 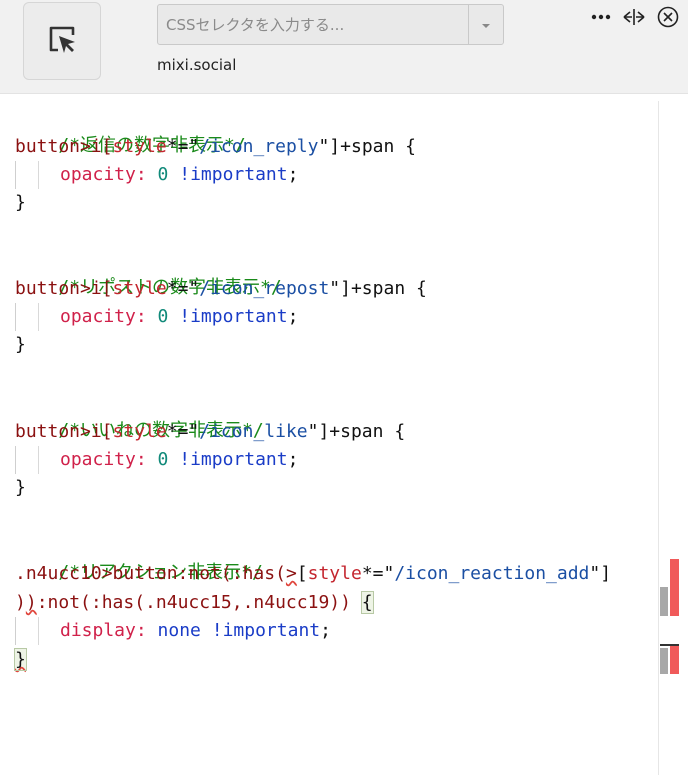 What do you see at coordinates (634, 17) in the screenshot?
I see `resize-horizontal-icon` at bounding box center [634, 17].